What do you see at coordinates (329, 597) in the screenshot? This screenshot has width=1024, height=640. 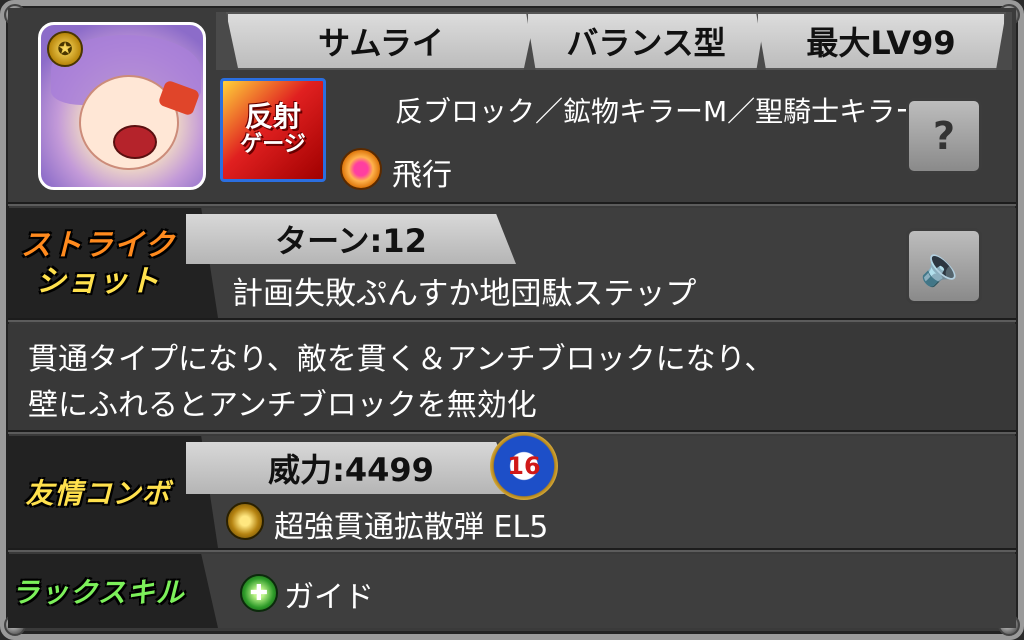 I see `luck-skill-name: ガイド` at bounding box center [329, 597].